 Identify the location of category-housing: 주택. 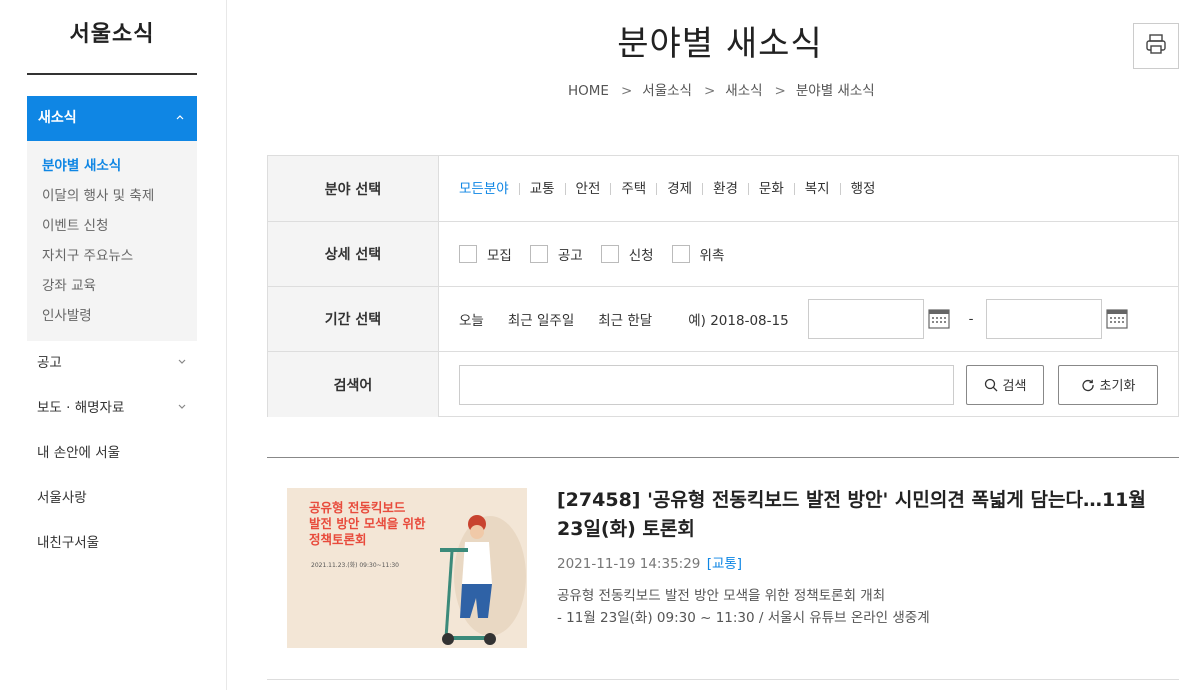
(634, 188).